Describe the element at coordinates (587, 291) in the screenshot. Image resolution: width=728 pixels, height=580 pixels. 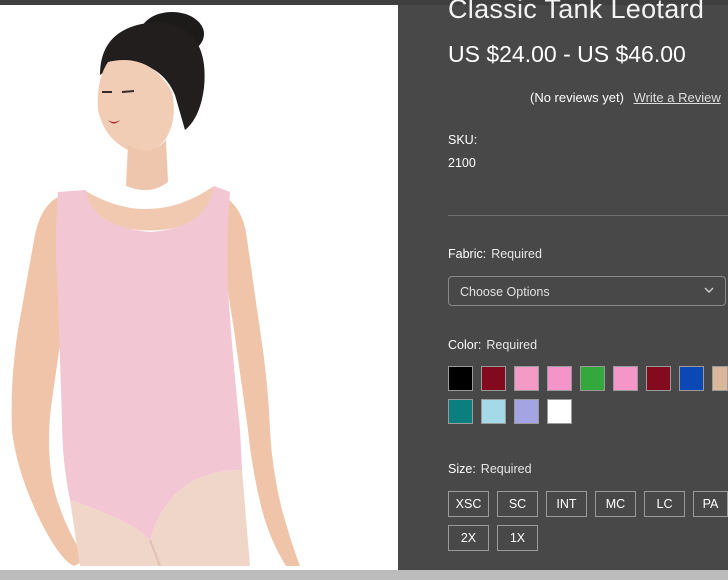
I see `fabric-select: Choose Options` at that location.